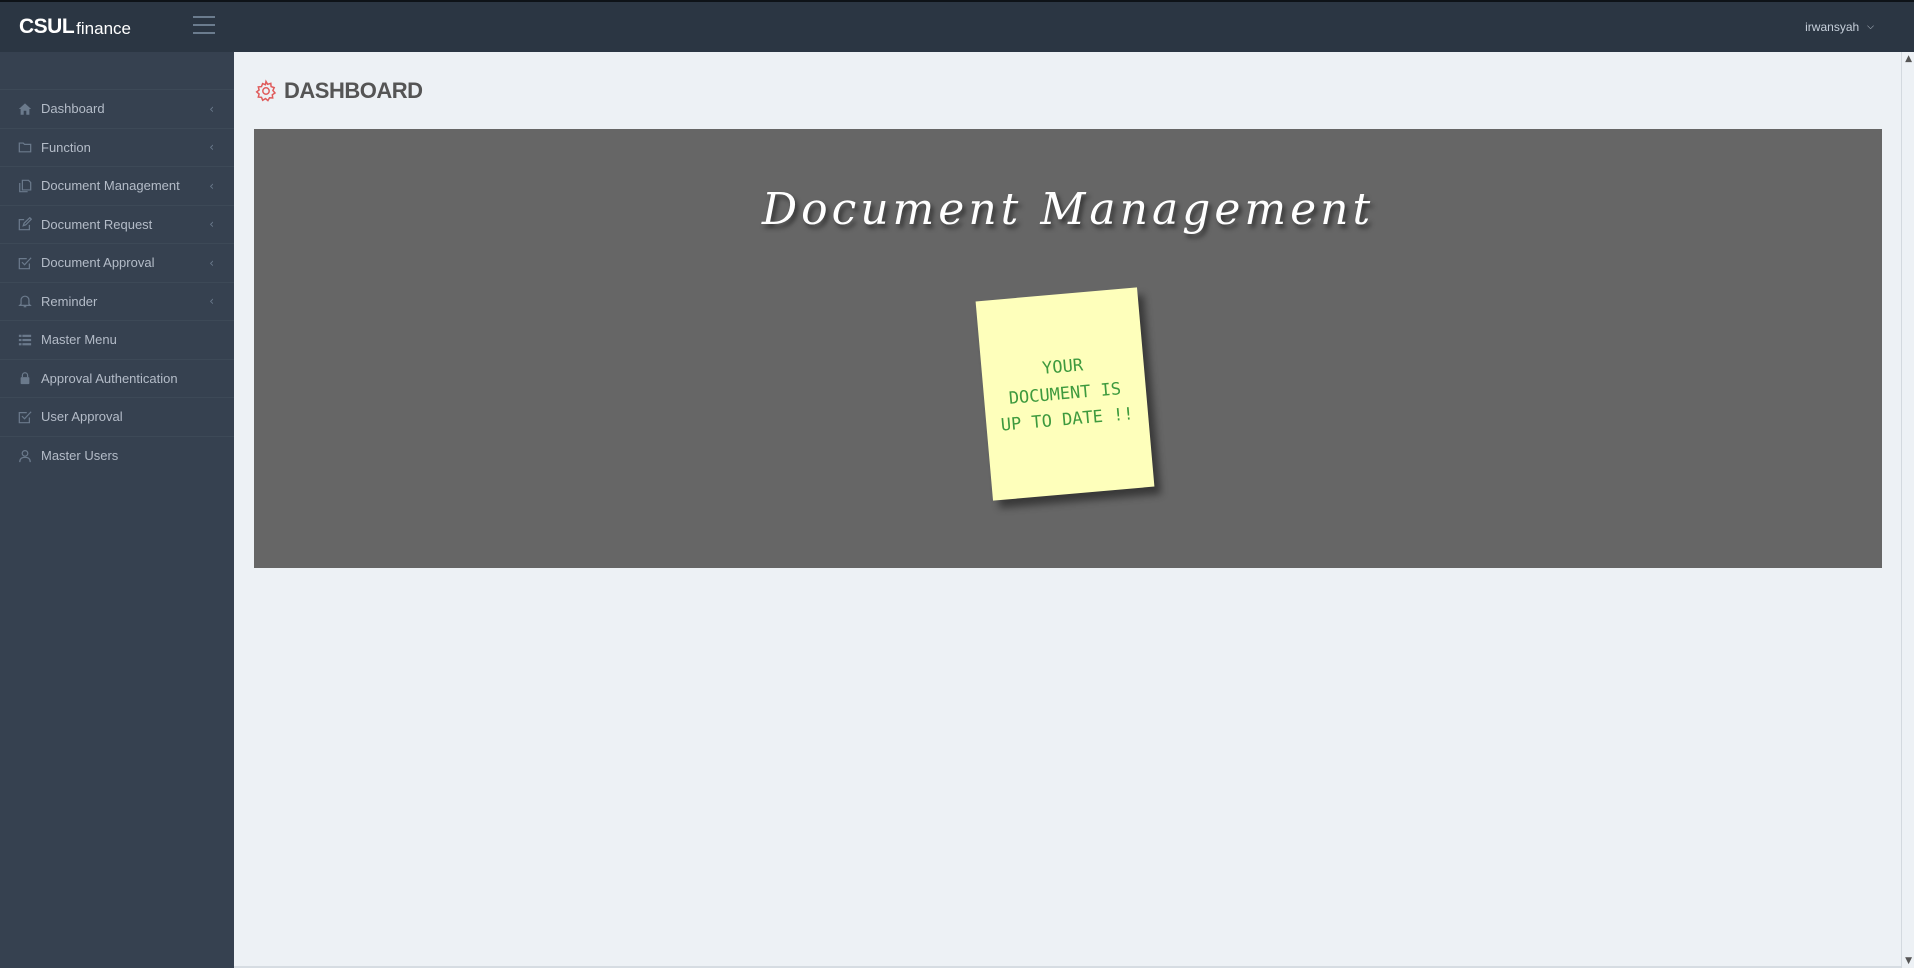  What do you see at coordinates (80, 456) in the screenshot?
I see `sidebar-item-label: Master Users` at bounding box center [80, 456].